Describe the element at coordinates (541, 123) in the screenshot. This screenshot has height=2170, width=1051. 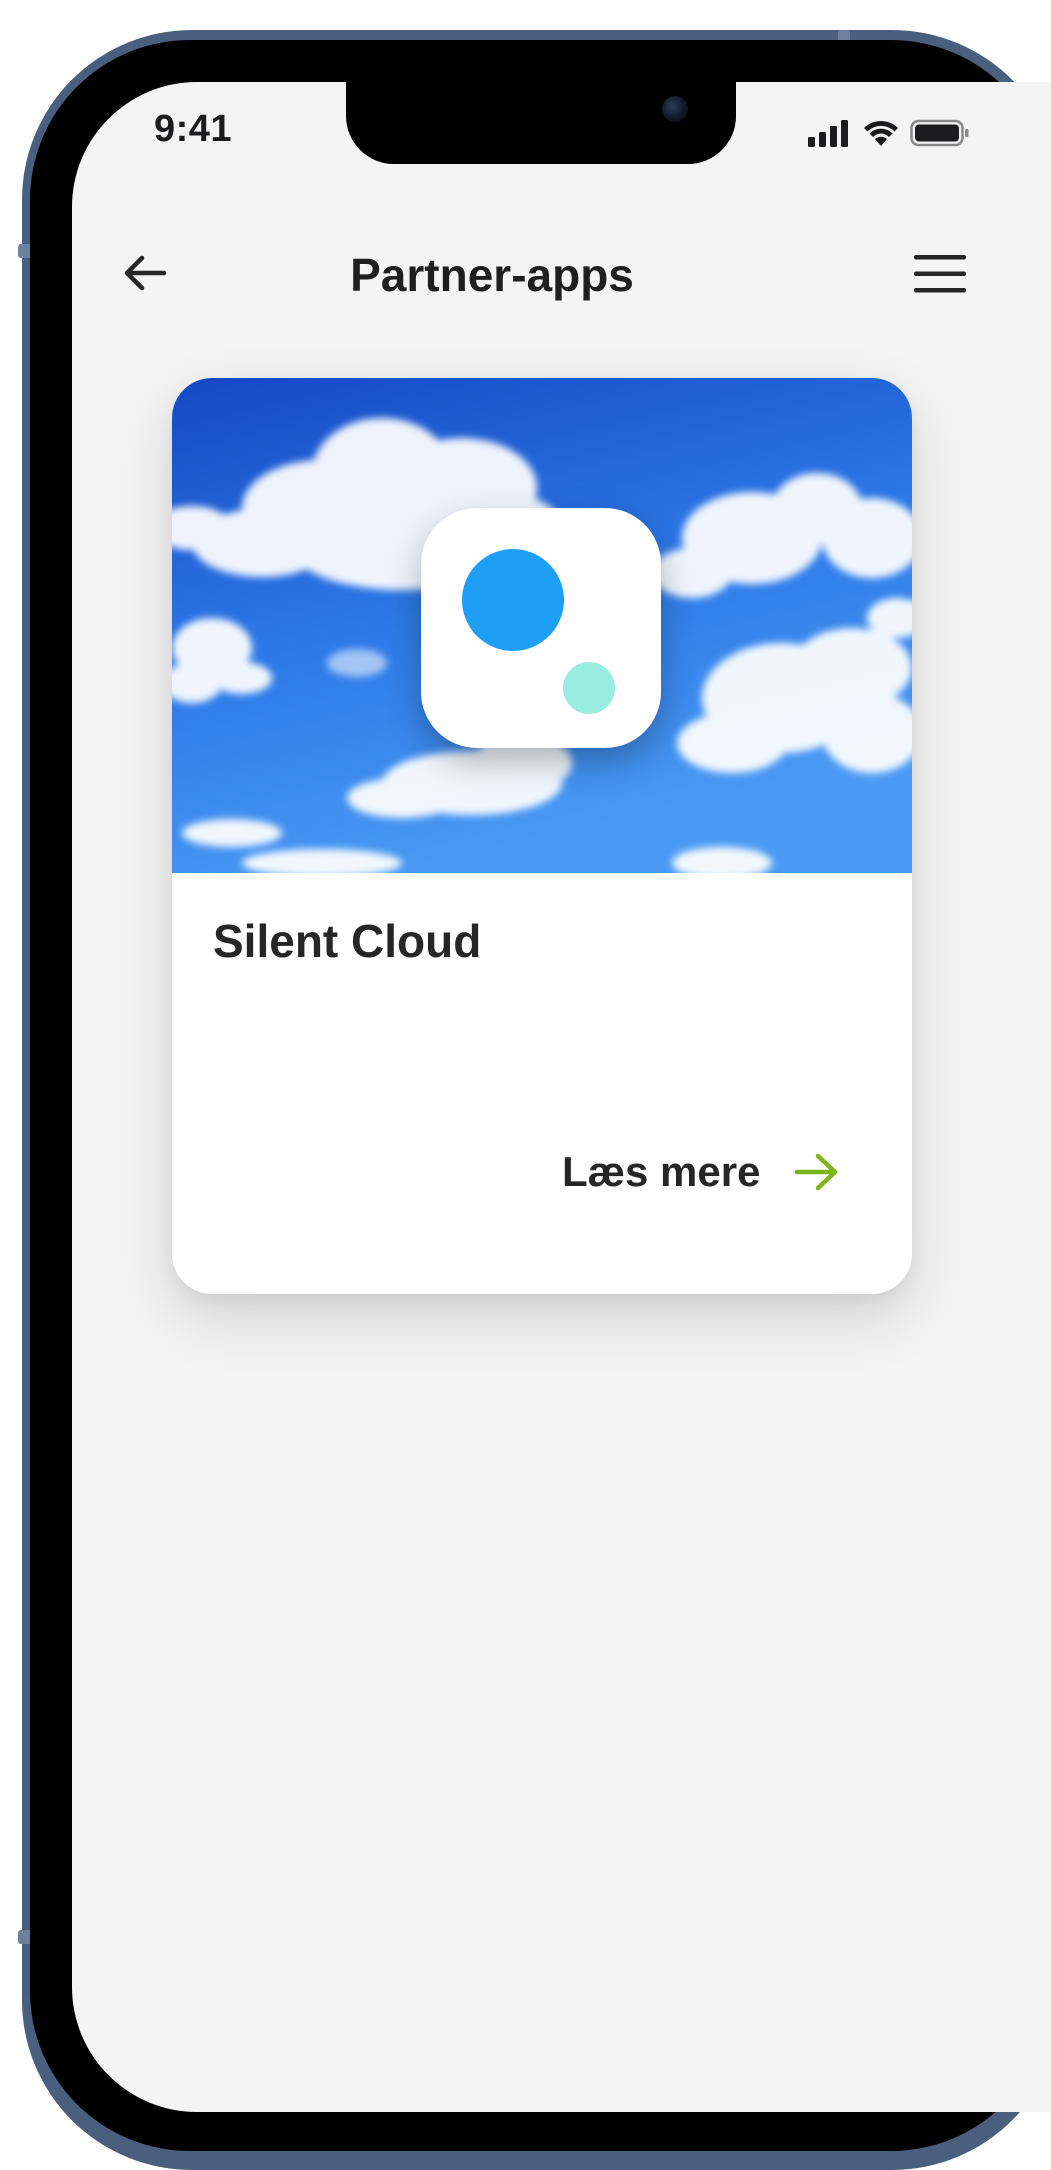
I see `notch` at that location.